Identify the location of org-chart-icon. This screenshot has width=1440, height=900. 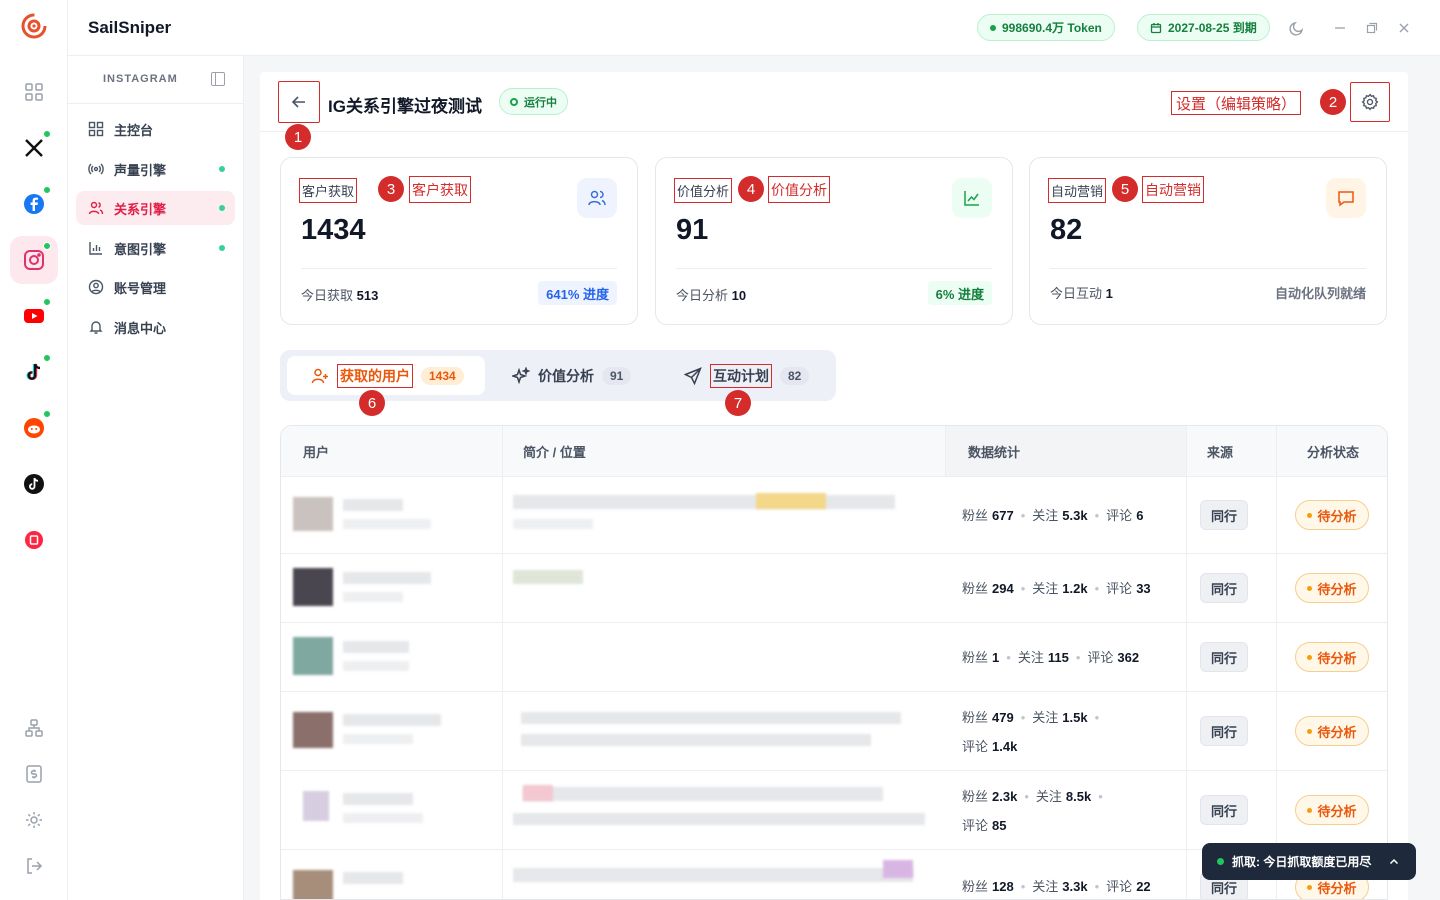
(34, 728).